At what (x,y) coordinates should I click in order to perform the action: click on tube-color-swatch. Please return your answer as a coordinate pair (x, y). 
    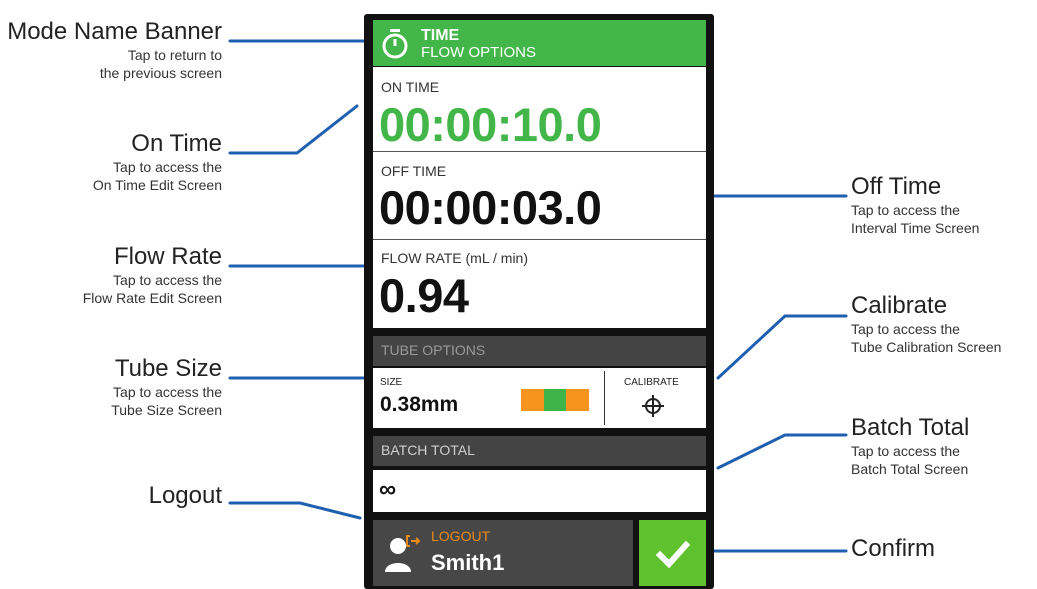
    Looking at the image, I should click on (555, 400).